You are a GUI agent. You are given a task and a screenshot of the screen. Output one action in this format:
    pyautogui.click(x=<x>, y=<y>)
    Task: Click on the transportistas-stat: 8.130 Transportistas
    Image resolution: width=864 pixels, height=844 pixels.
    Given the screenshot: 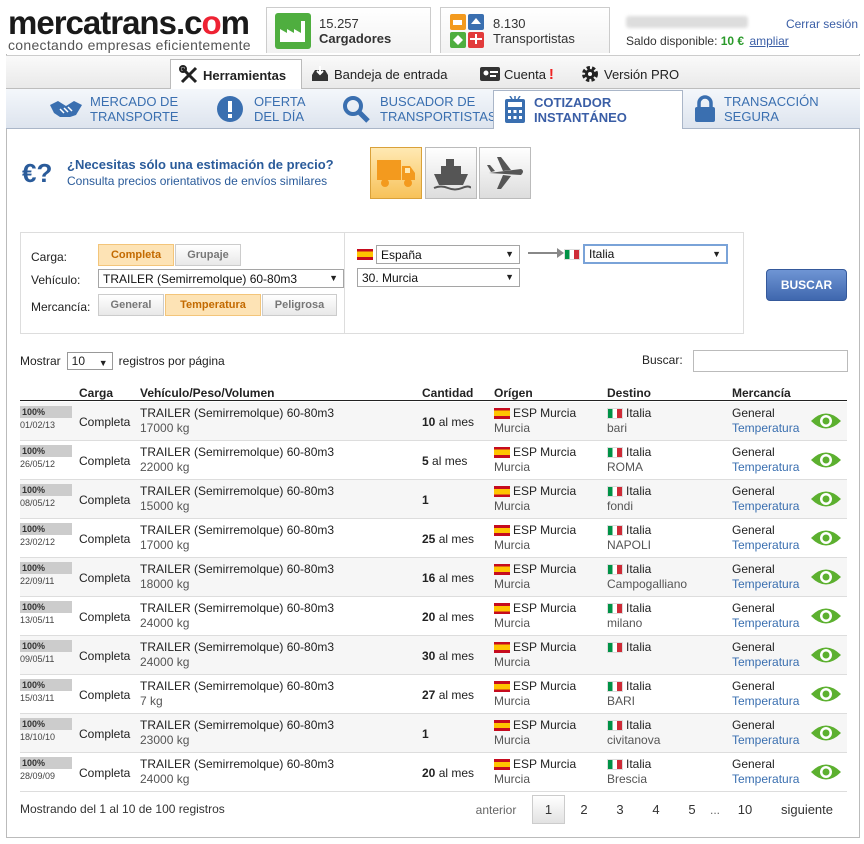 What is the action you would take?
    pyautogui.click(x=525, y=30)
    